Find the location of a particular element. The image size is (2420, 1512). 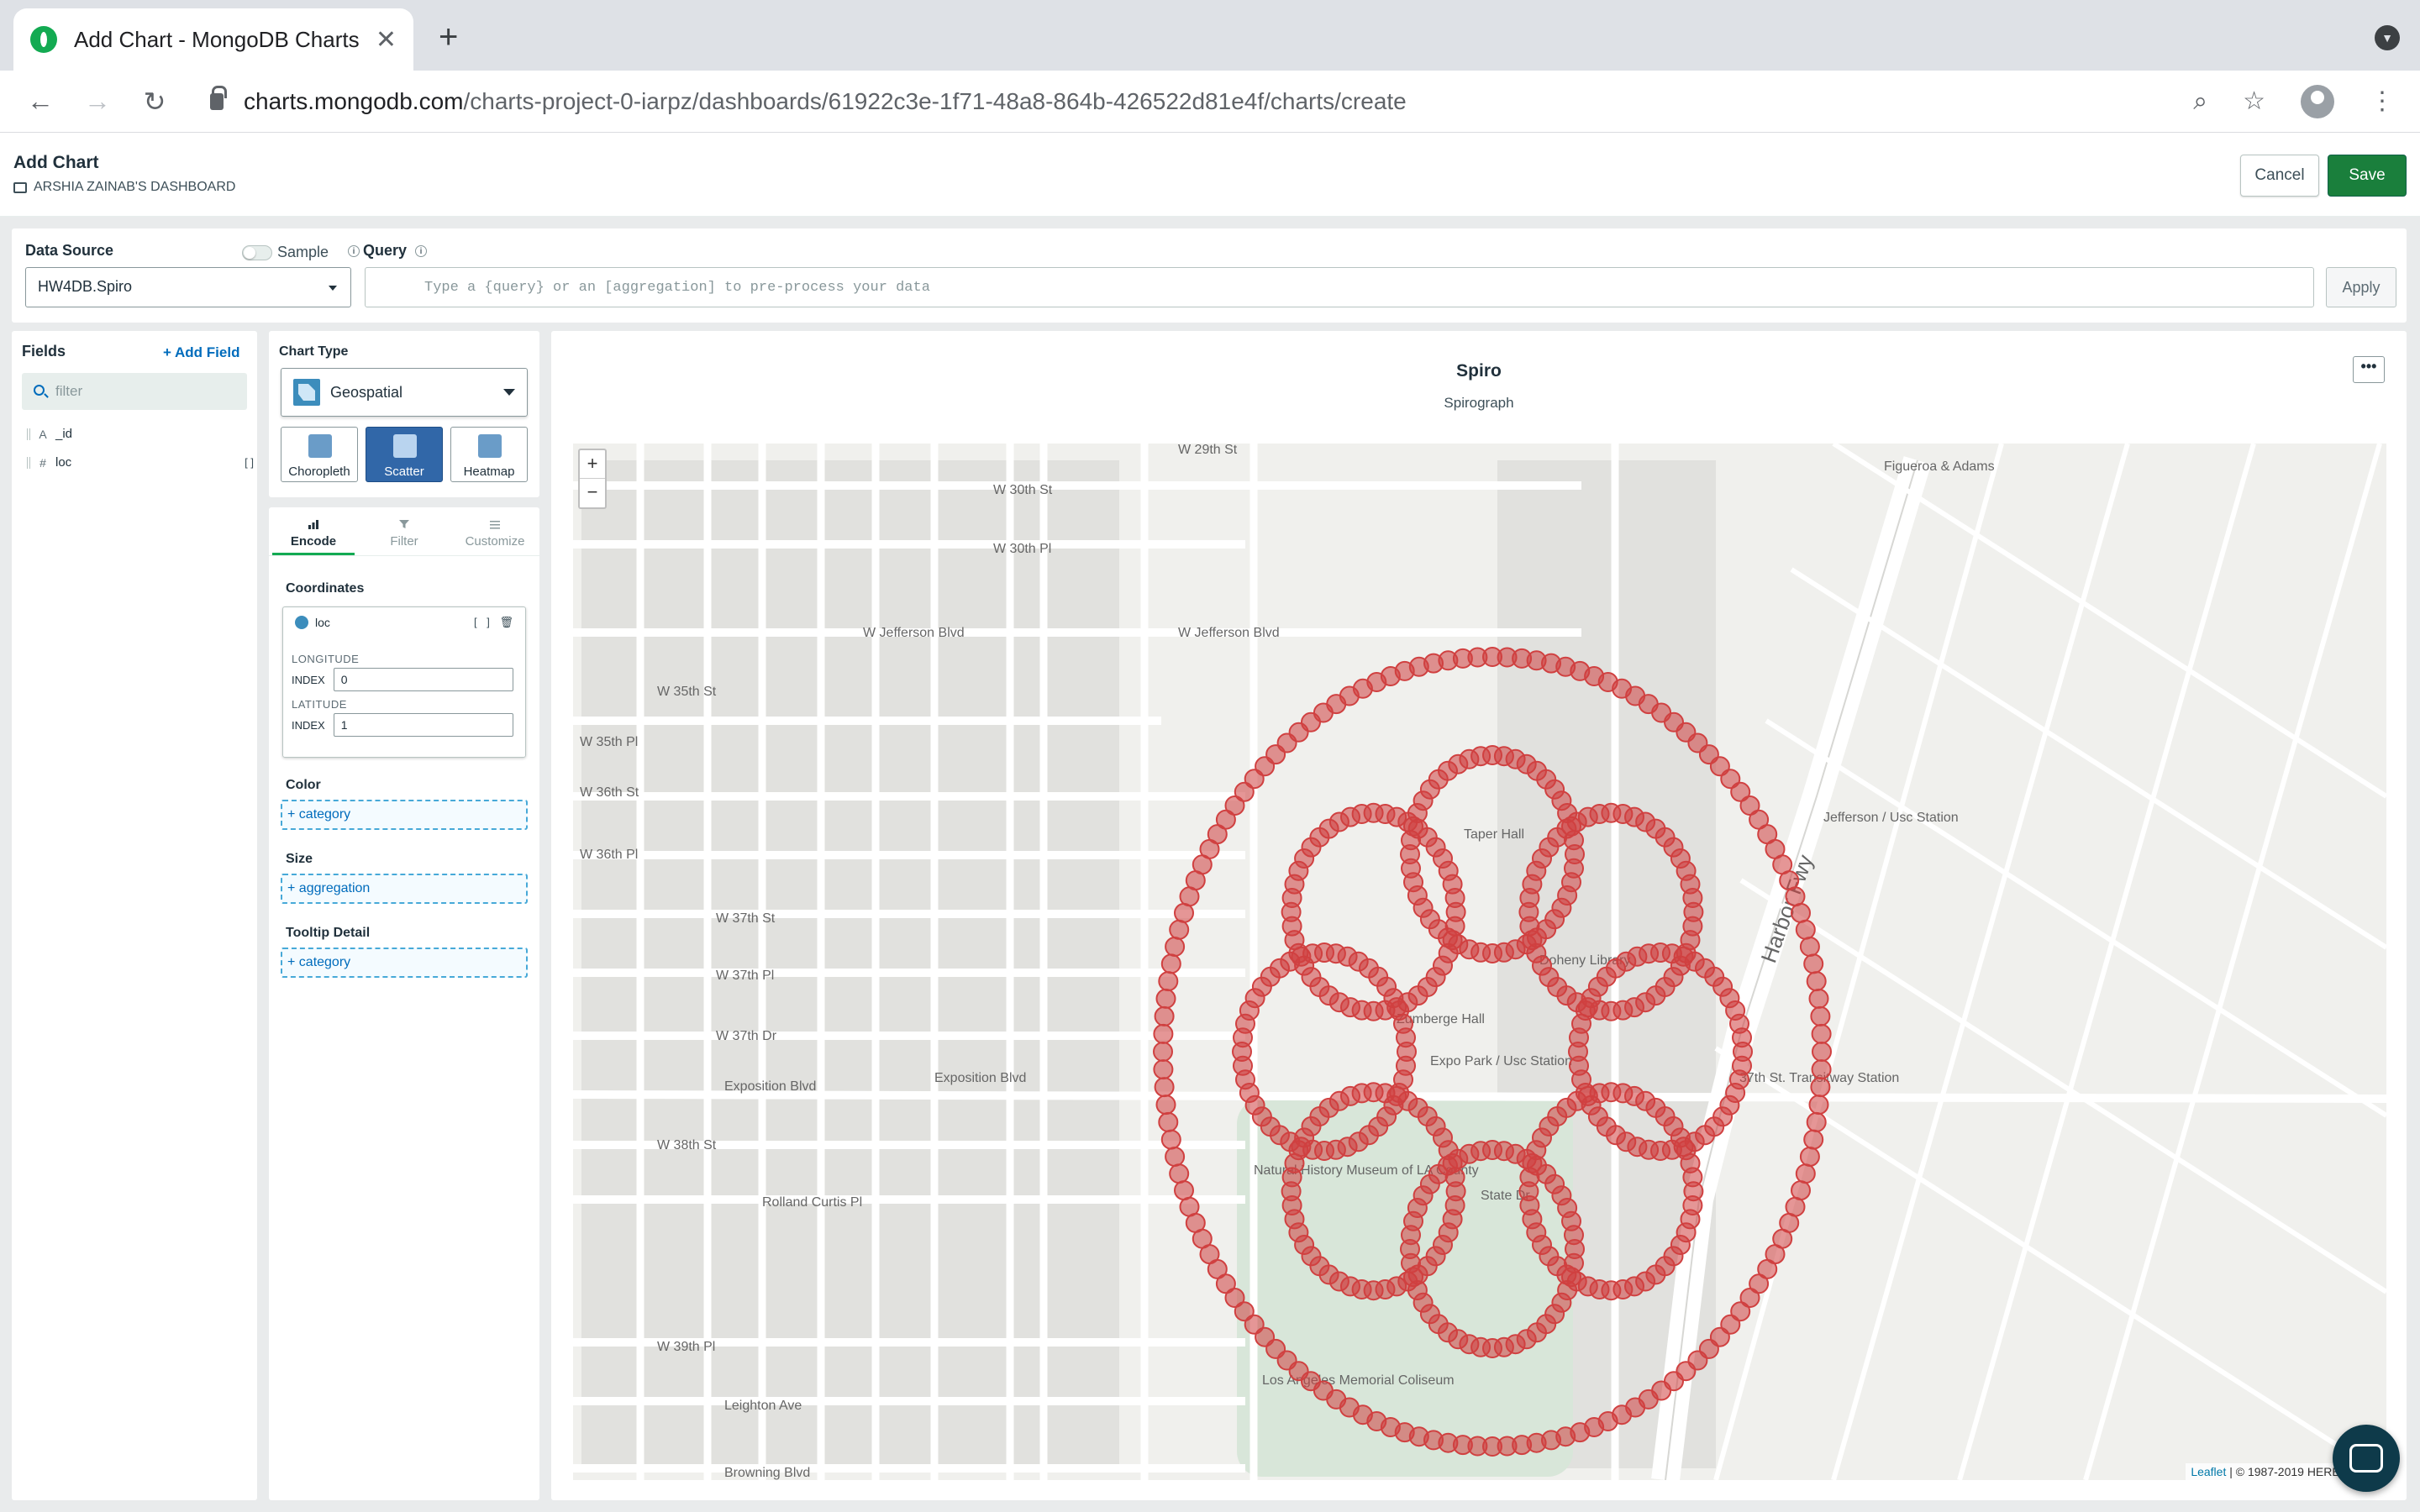

cancel-button: Cancel is located at coordinates (2279, 176).